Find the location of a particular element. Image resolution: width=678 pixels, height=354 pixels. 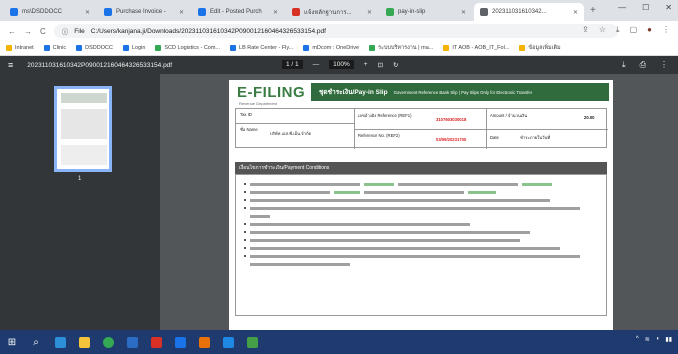

bookmark-item: Login is located at coordinates (133, 48).